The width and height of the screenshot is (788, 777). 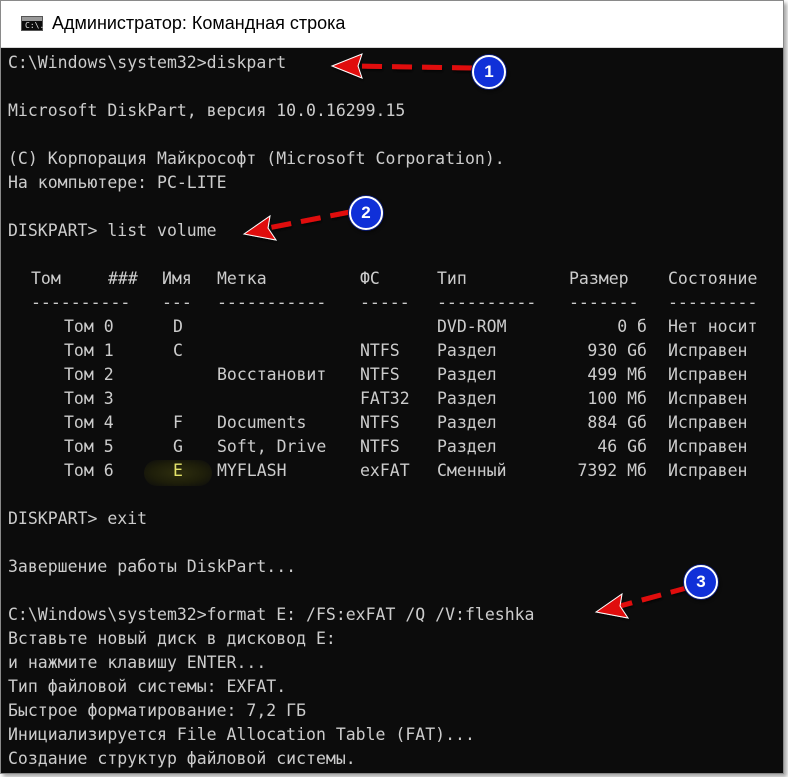 What do you see at coordinates (489, 72) in the screenshot?
I see `annotation-badge-1: 1` at bounding box center [489, 72].